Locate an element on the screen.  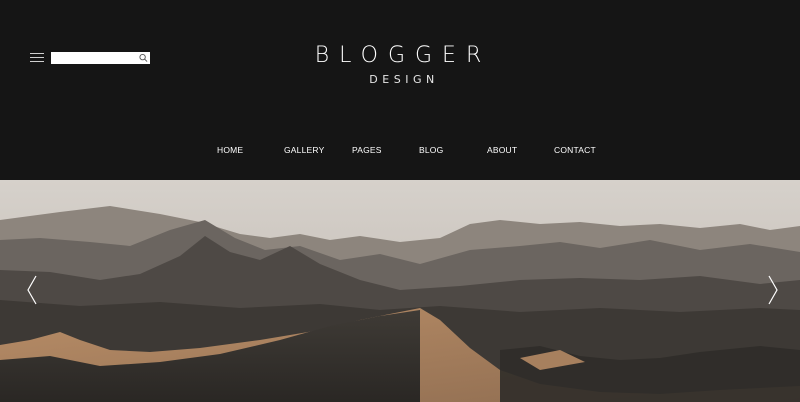
chevron-left-icon is located at coordinates (32, 290).